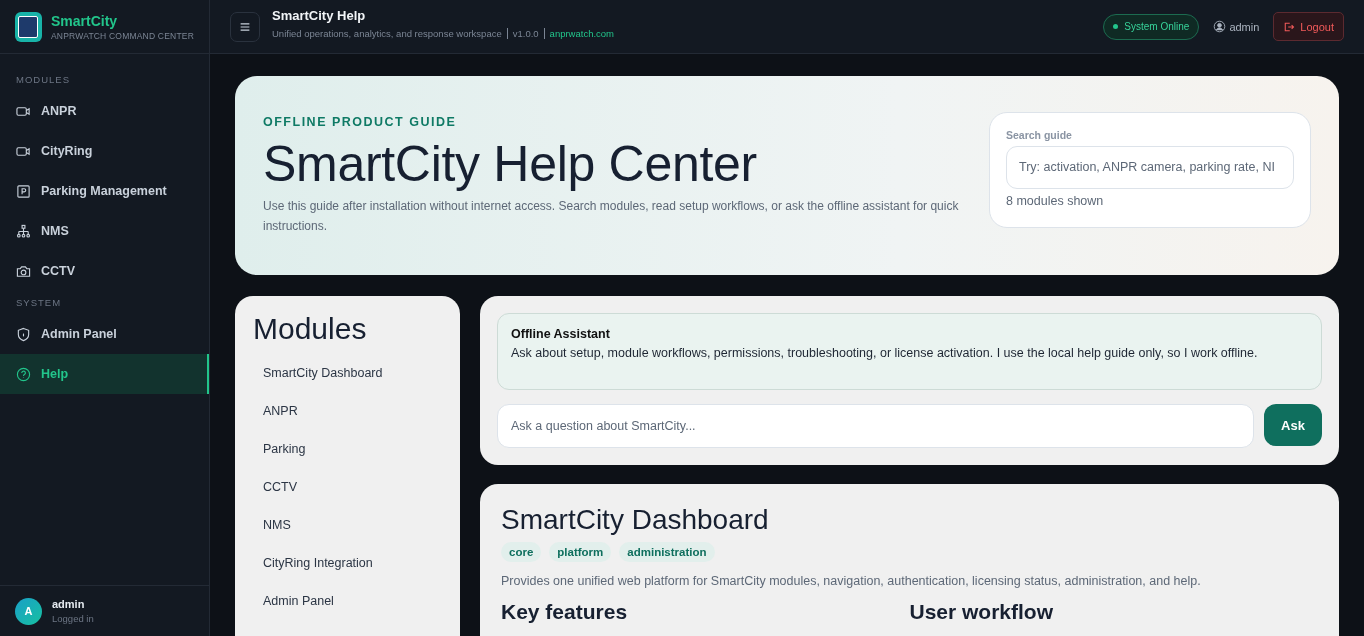  I want to click on module-link: ANPR, so click(347, 415).